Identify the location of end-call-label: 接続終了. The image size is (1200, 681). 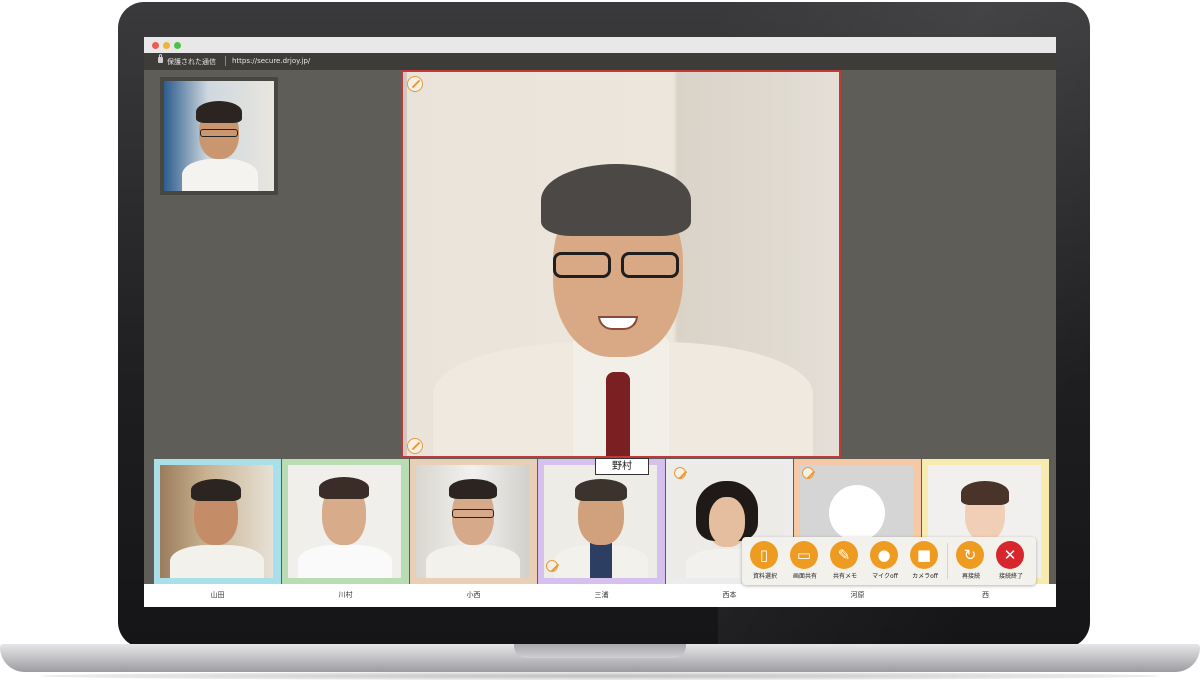
(1010, 576).